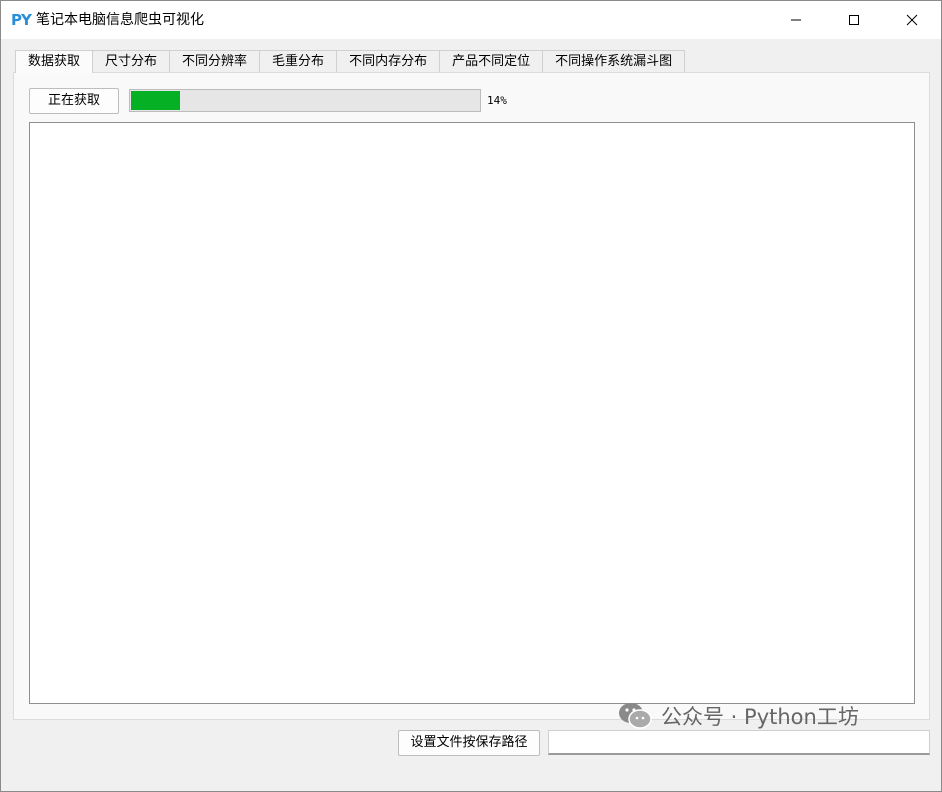 The image size is (942, 792). What do you see at coordinates (298, 61) in the screenshot?
I see `tab-gross-weight: 毛重分布` at bounding box center [298, 61].